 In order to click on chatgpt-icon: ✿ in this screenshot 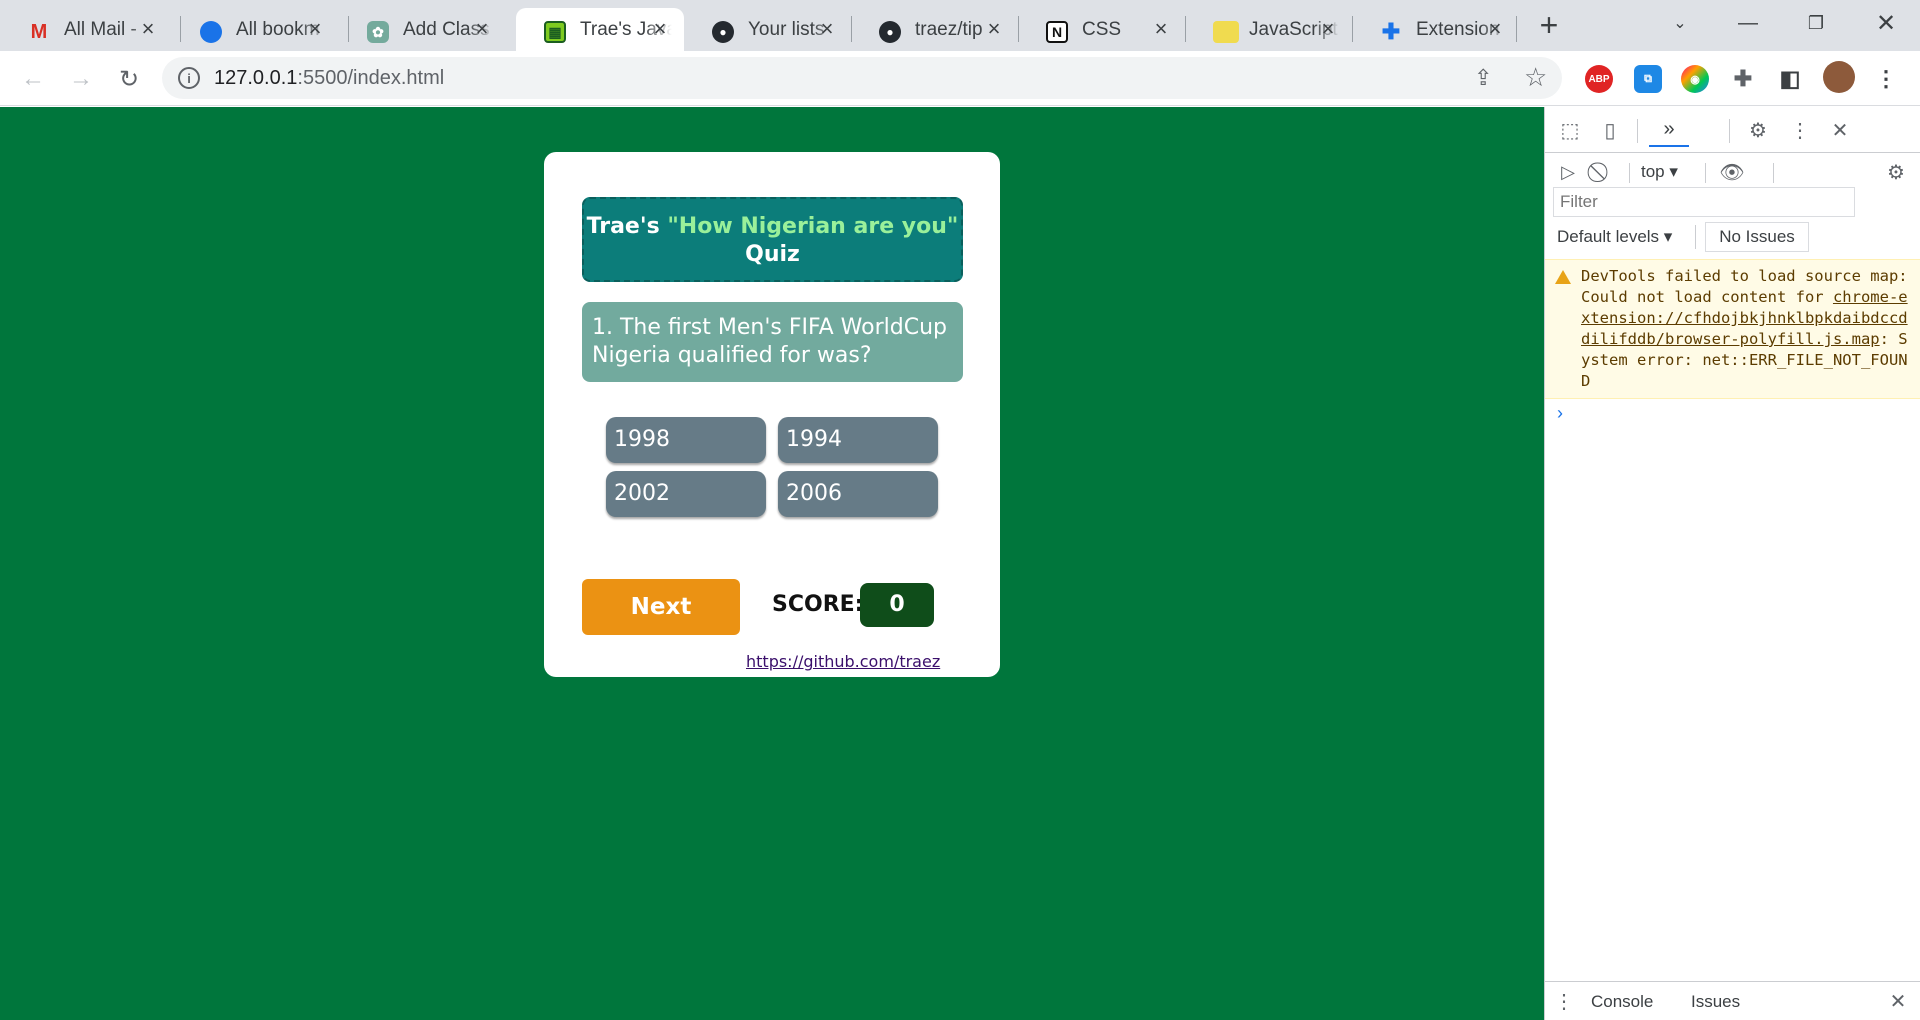, I will do `click(378, 32)`.